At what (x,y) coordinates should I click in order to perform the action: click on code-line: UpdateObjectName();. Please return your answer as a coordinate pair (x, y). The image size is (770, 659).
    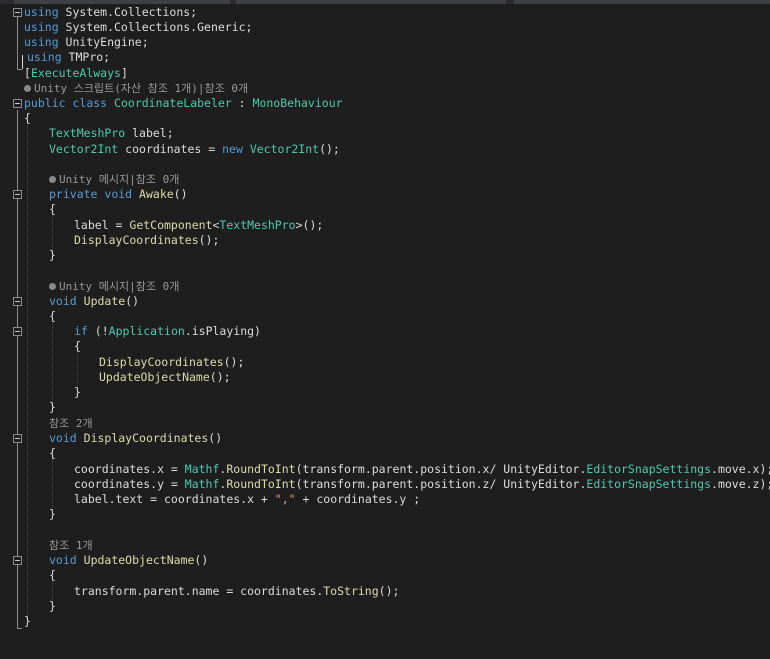
    Looking at the image, I should click on (385, 377).